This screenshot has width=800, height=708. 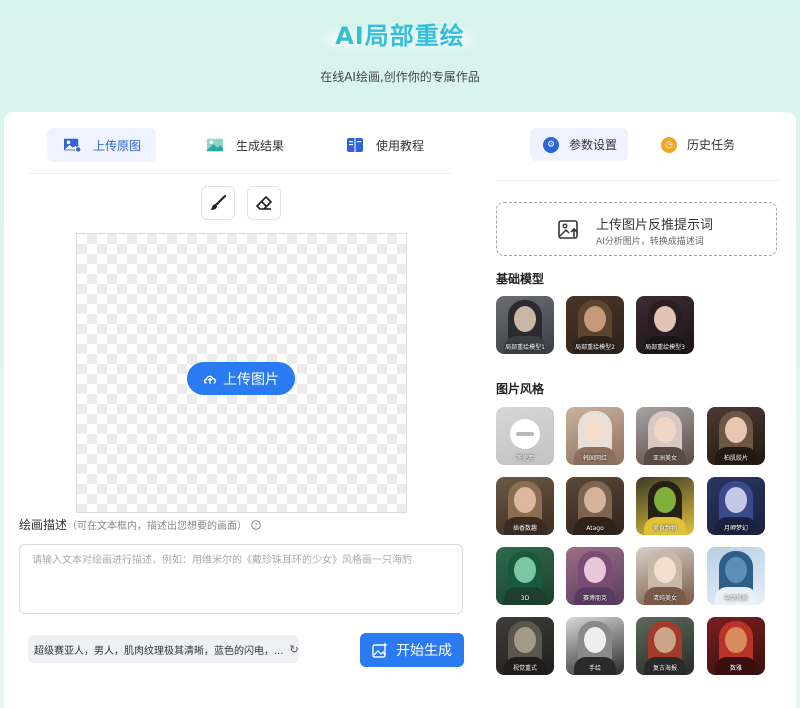 I want to click on eraser-icon, so click(x=264, y=203).